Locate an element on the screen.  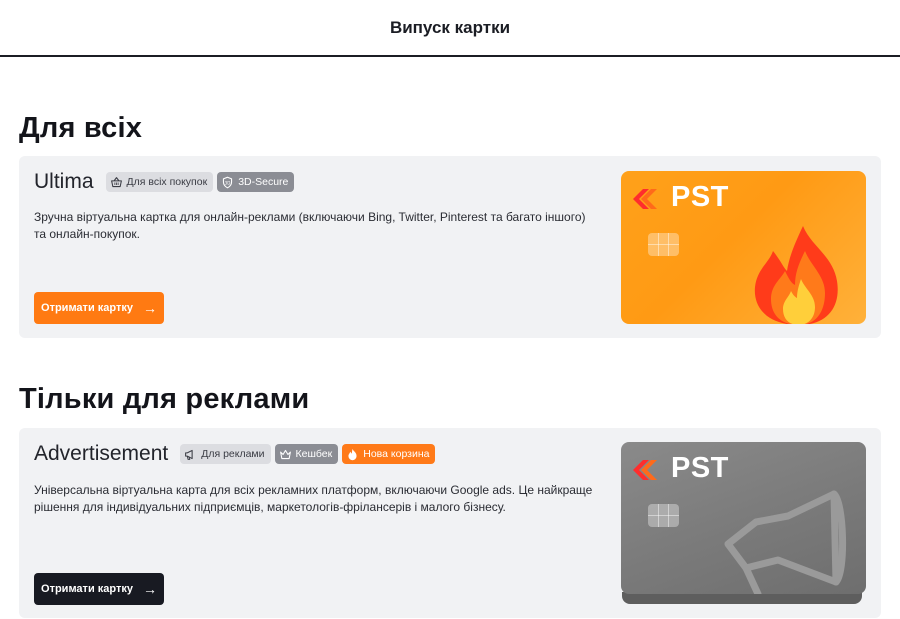
shield-icon: 3D is located at coordinates (228, 182).